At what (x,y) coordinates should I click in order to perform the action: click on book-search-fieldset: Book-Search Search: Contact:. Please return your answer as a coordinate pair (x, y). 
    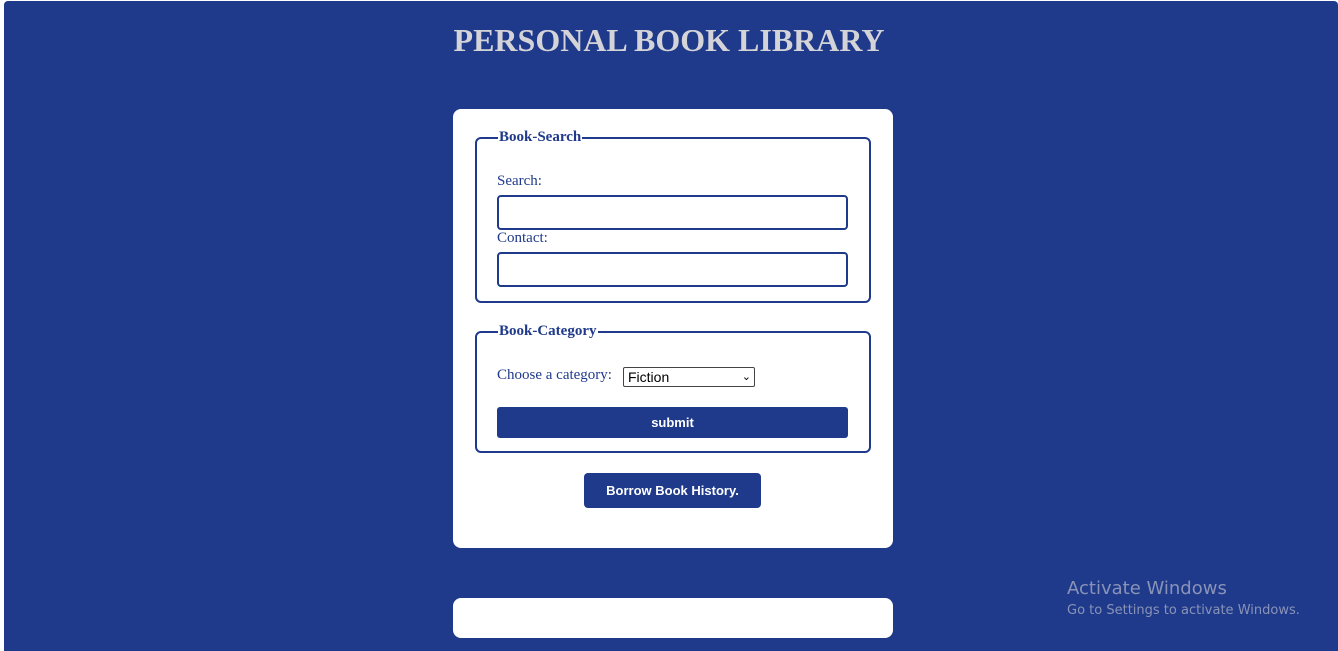
    Looking at the image, I should click on (673, 216).